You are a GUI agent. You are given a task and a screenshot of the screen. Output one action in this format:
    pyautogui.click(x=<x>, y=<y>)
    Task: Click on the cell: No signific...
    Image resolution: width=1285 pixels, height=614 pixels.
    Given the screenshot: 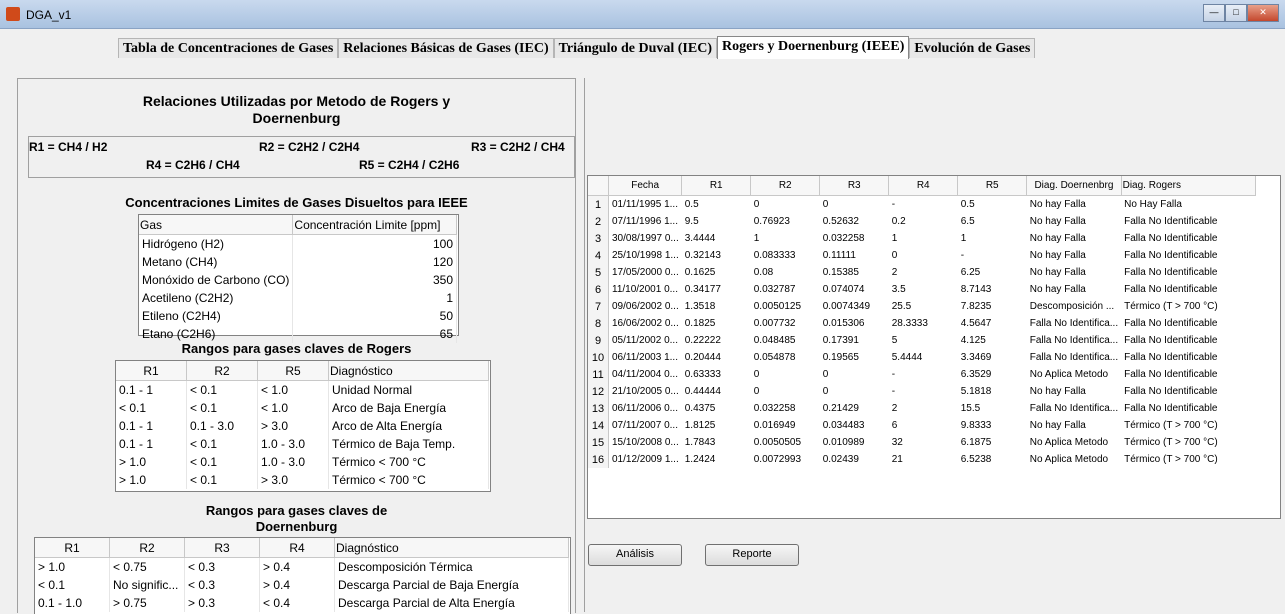 What is the action you would take?
    pyautogui.click(x=147, y=585)
    